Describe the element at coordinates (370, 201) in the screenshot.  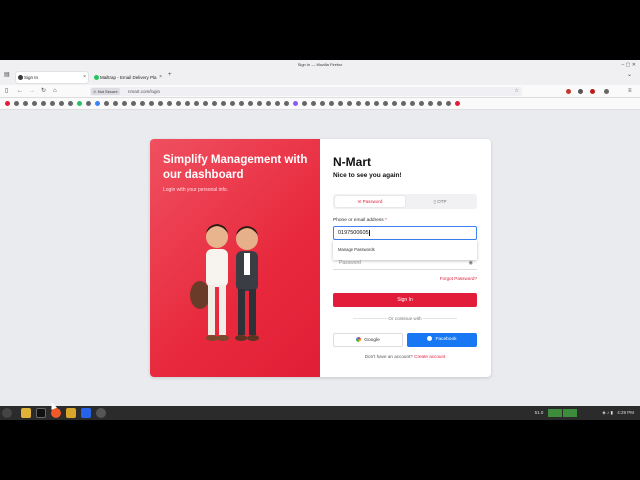
I see `password-tab: ✉ Password` at that location.